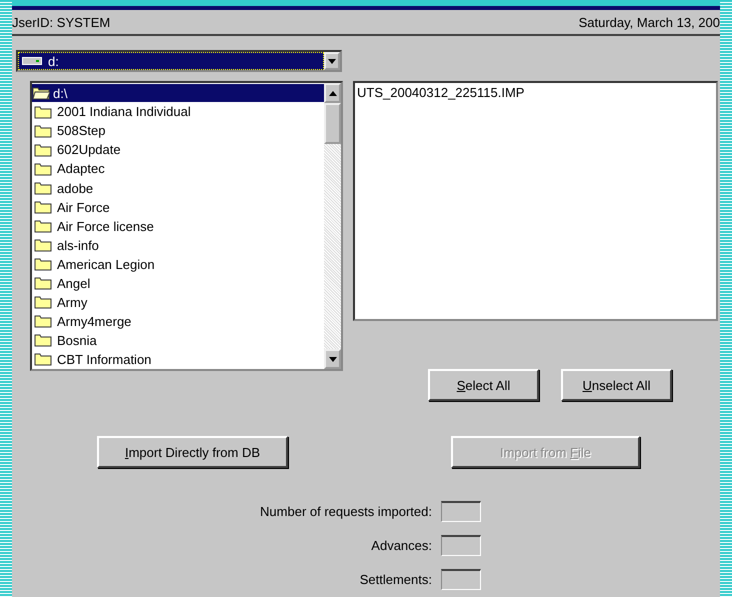 Image resolution: width=732 pixels, height=597 pixels. What do you see at coordinates (72, 302) in the screenshot?
I see `folder-item: Army` at bounding box center [72, 302].